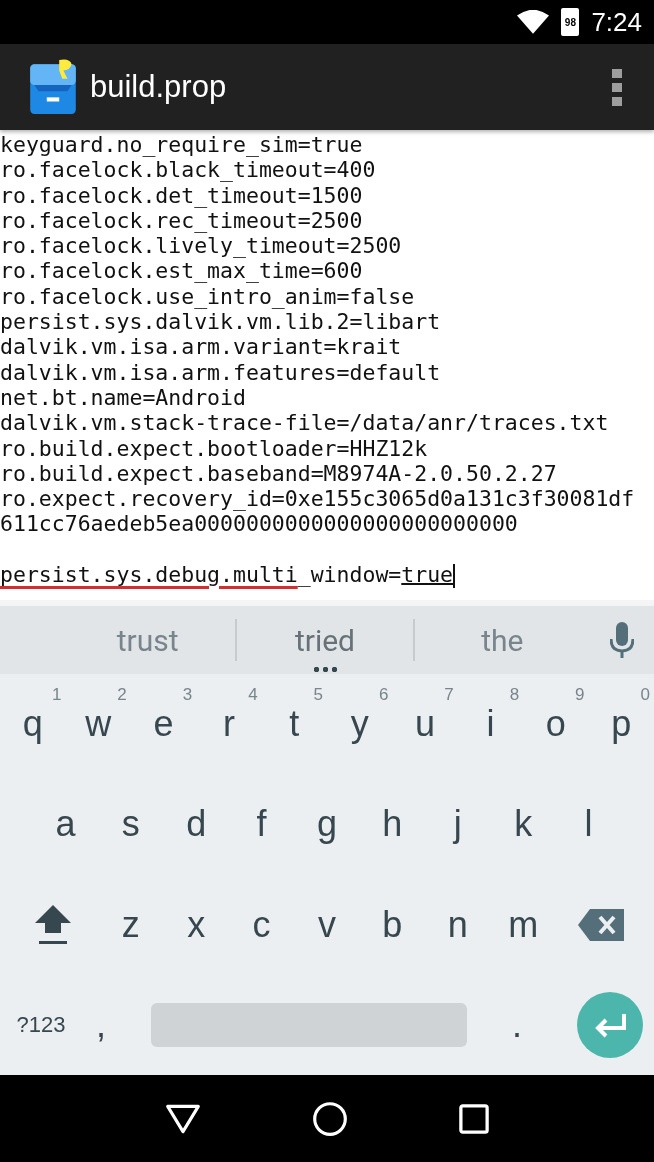 Image resolution: width=654 pixels, height=1162 pixels. What do you see at coordinates (570, 22) in the screenshot?
I see `battery-icon: 98` at bounding box center [570, 22].